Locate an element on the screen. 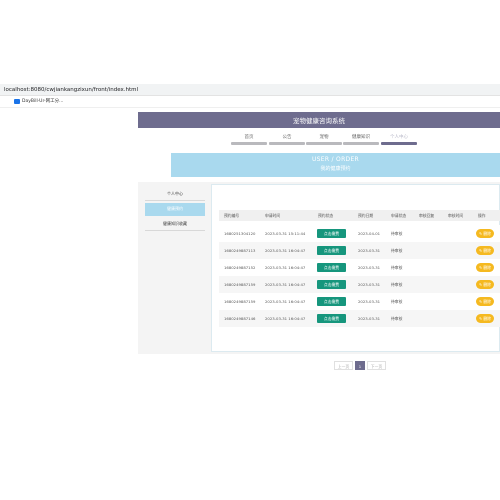 The height and width of the screenshot is (500, 500). sidebar-item-appointments: 健康预约 is located at coordinates (175, 209).